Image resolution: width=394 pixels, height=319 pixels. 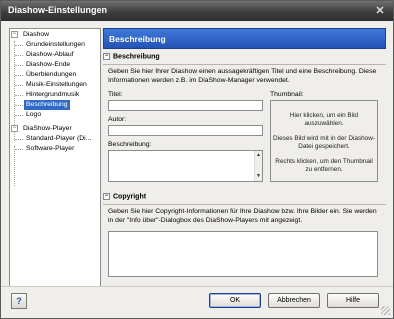 I want to click on tree-item-diashow-ablauf: Diashow-Ablauf, so click(x=50, y=55).